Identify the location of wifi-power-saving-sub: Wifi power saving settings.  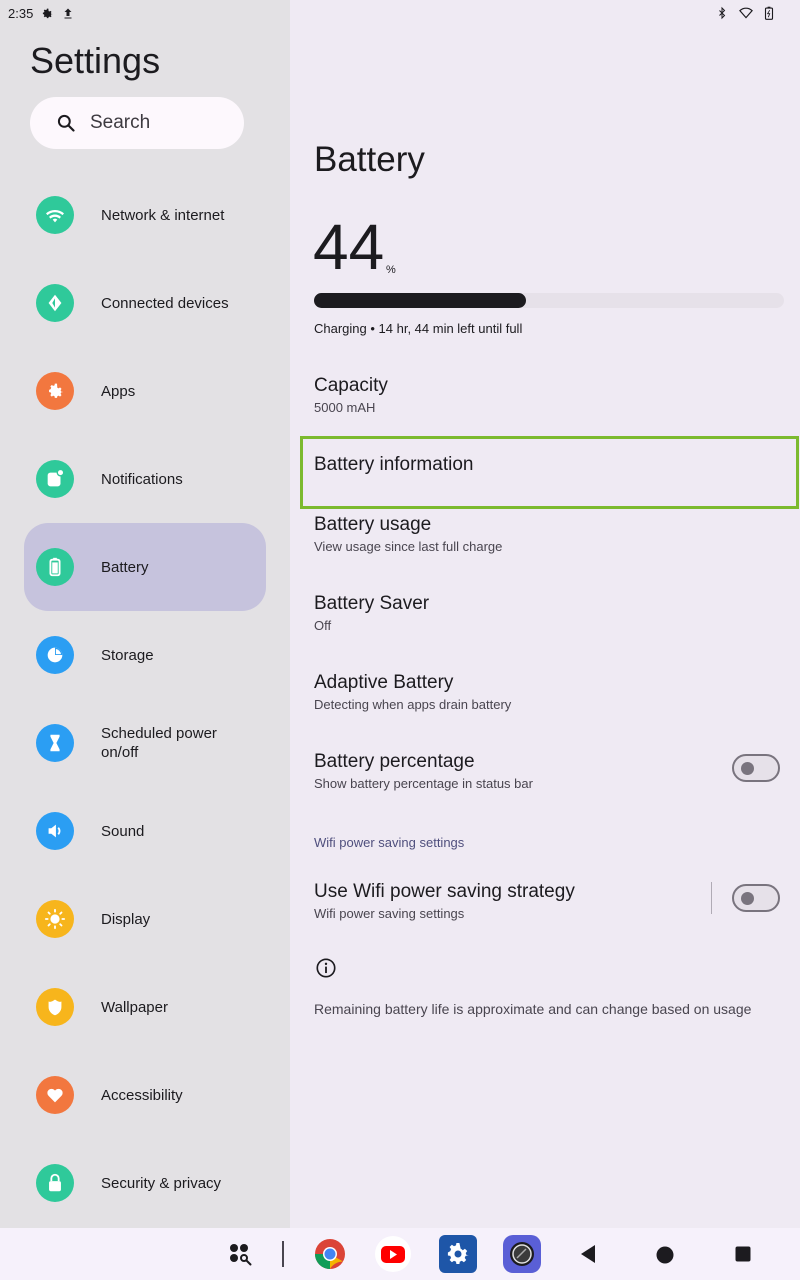
(389, 913).